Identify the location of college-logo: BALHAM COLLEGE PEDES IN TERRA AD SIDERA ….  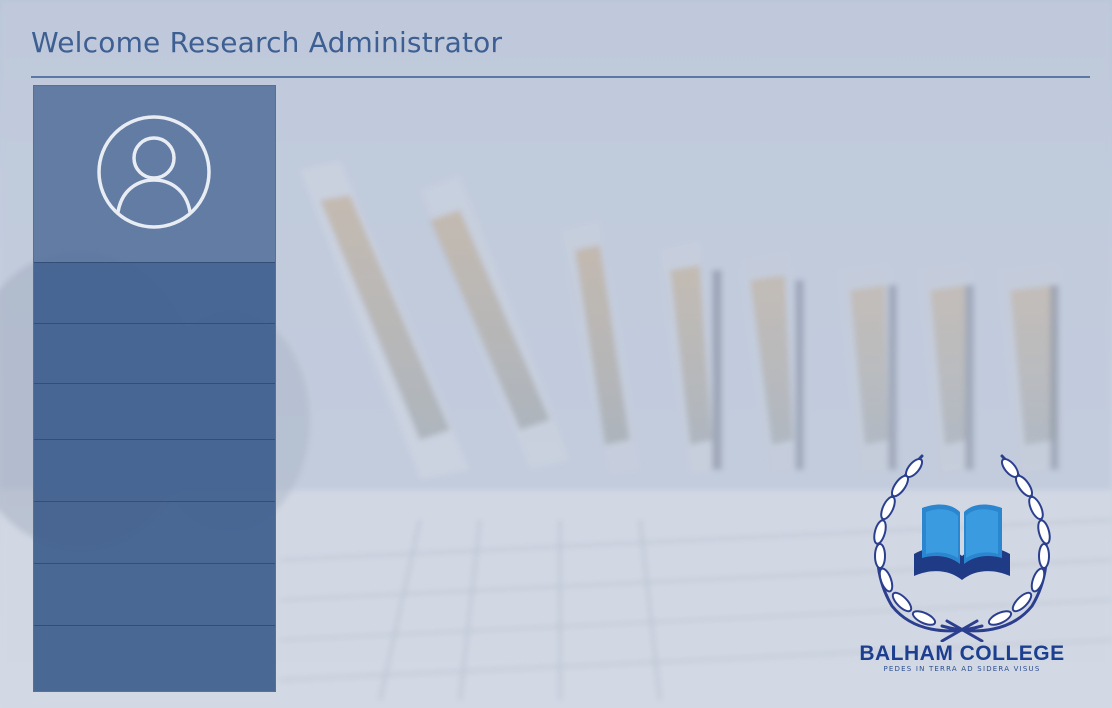
(962, 562).